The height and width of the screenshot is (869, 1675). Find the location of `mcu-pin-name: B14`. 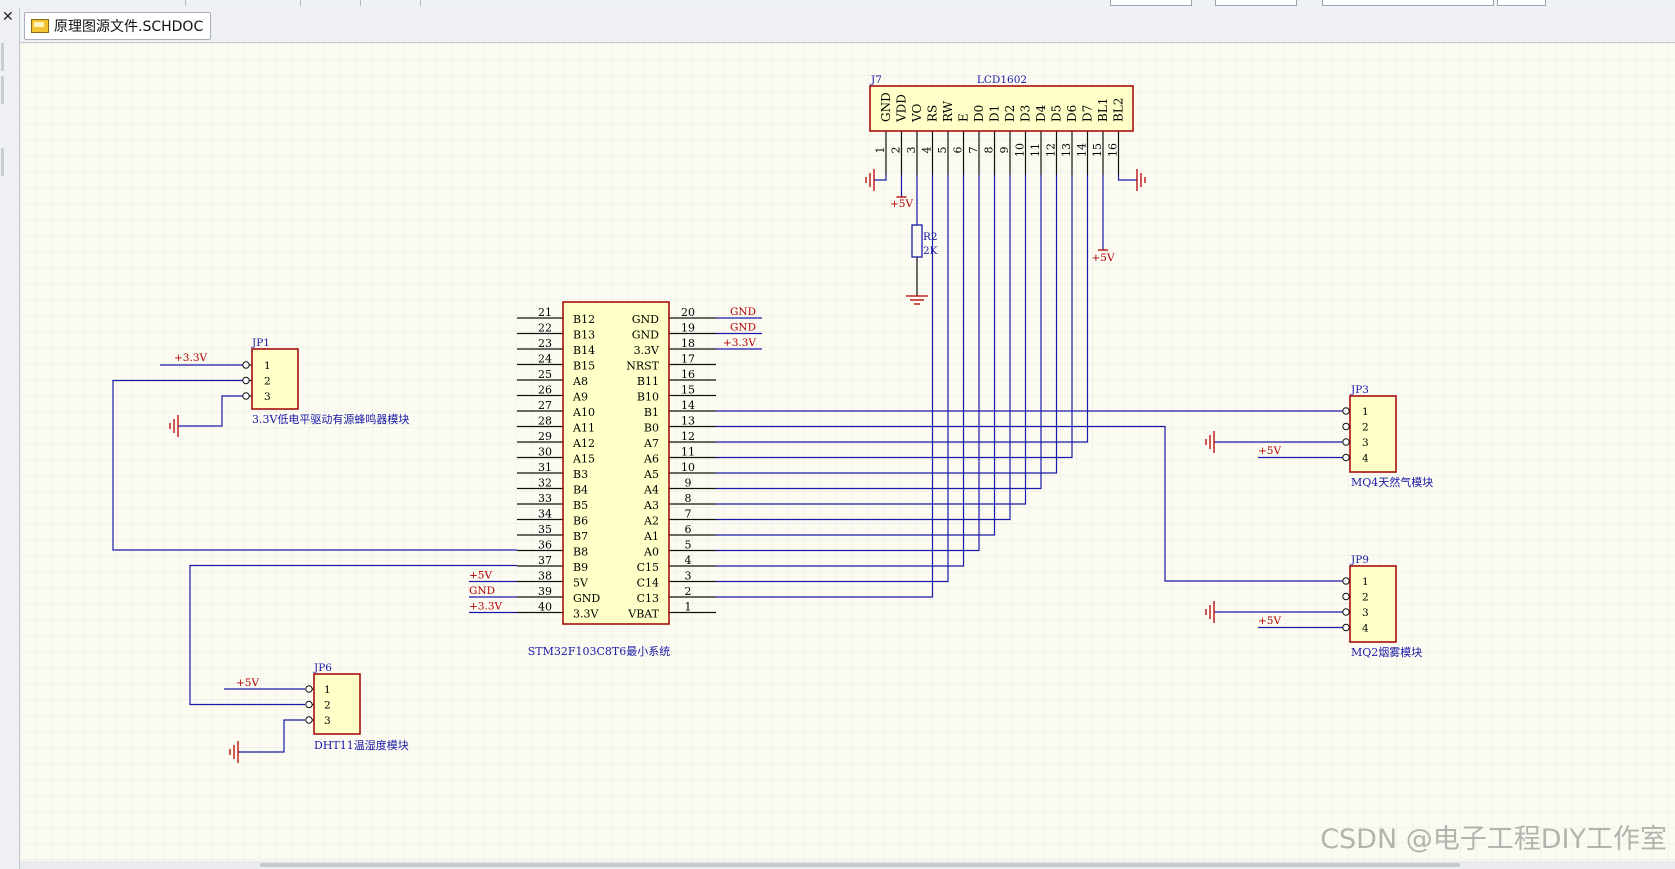

mcu-pin-name: B14 is located at coordinates (584, 350).